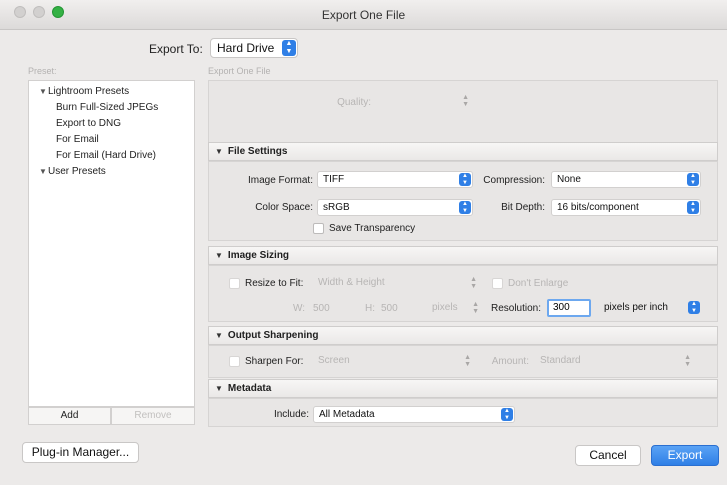  I want to click on compression-select: None ▲ ▼, so click(626, 179).